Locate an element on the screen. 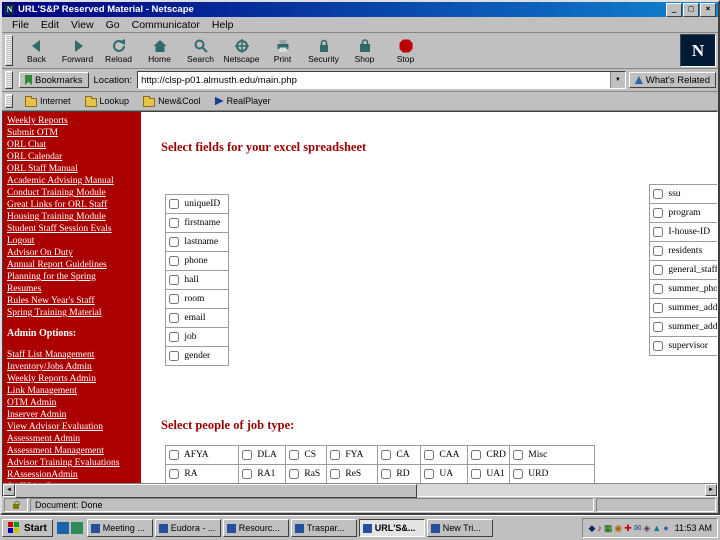 The width and height of the screenshot is (720, 540). minimize-button: _ is located at coordinates (674, 9).